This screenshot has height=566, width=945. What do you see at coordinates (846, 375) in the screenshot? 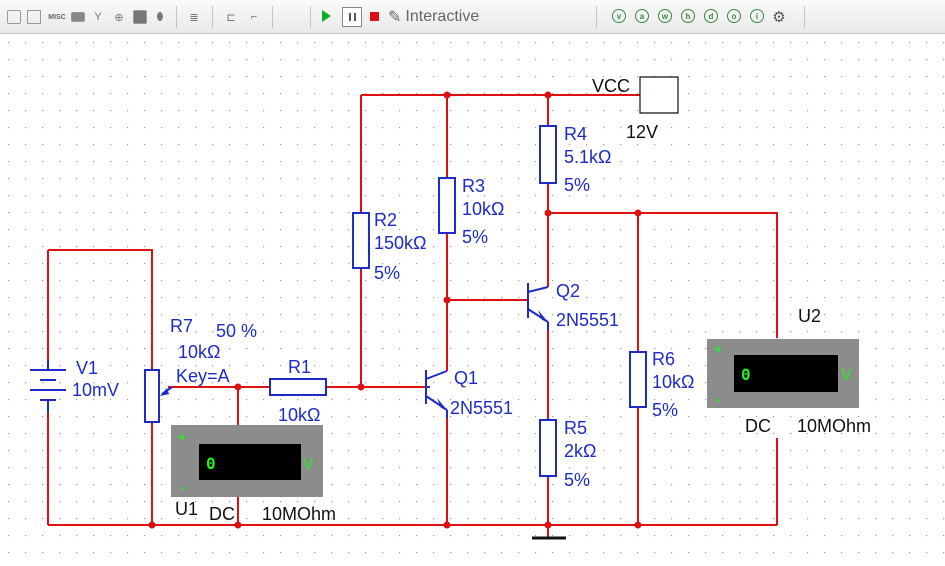
I see `u2-unit: V` at bounding box center [846, 375].